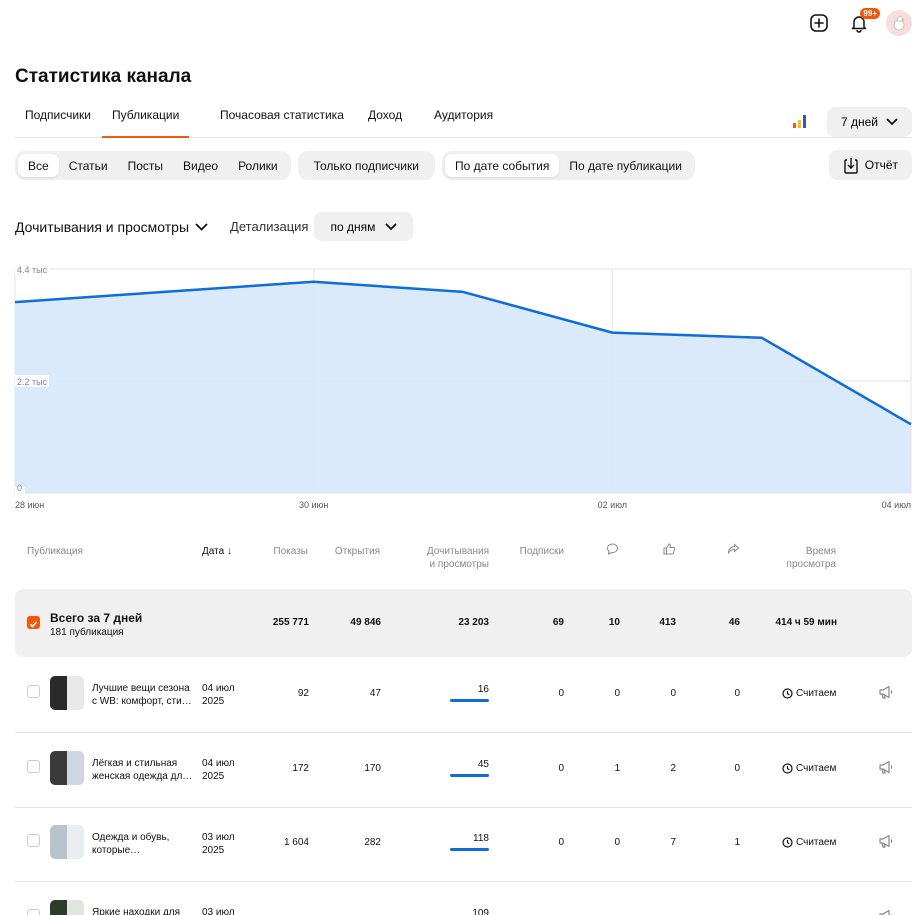 This screenshot has width=924, height=915. What do you see at coordinates (859, 122) in the screenshot?
I see `period-label: 7 дней` at bounding box center [859, 122].